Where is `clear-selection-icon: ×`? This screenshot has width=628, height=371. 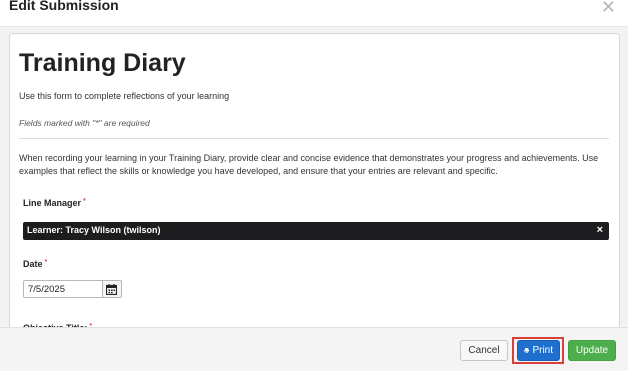 clear-selection-icon: × is located at coordinates (600, 230).